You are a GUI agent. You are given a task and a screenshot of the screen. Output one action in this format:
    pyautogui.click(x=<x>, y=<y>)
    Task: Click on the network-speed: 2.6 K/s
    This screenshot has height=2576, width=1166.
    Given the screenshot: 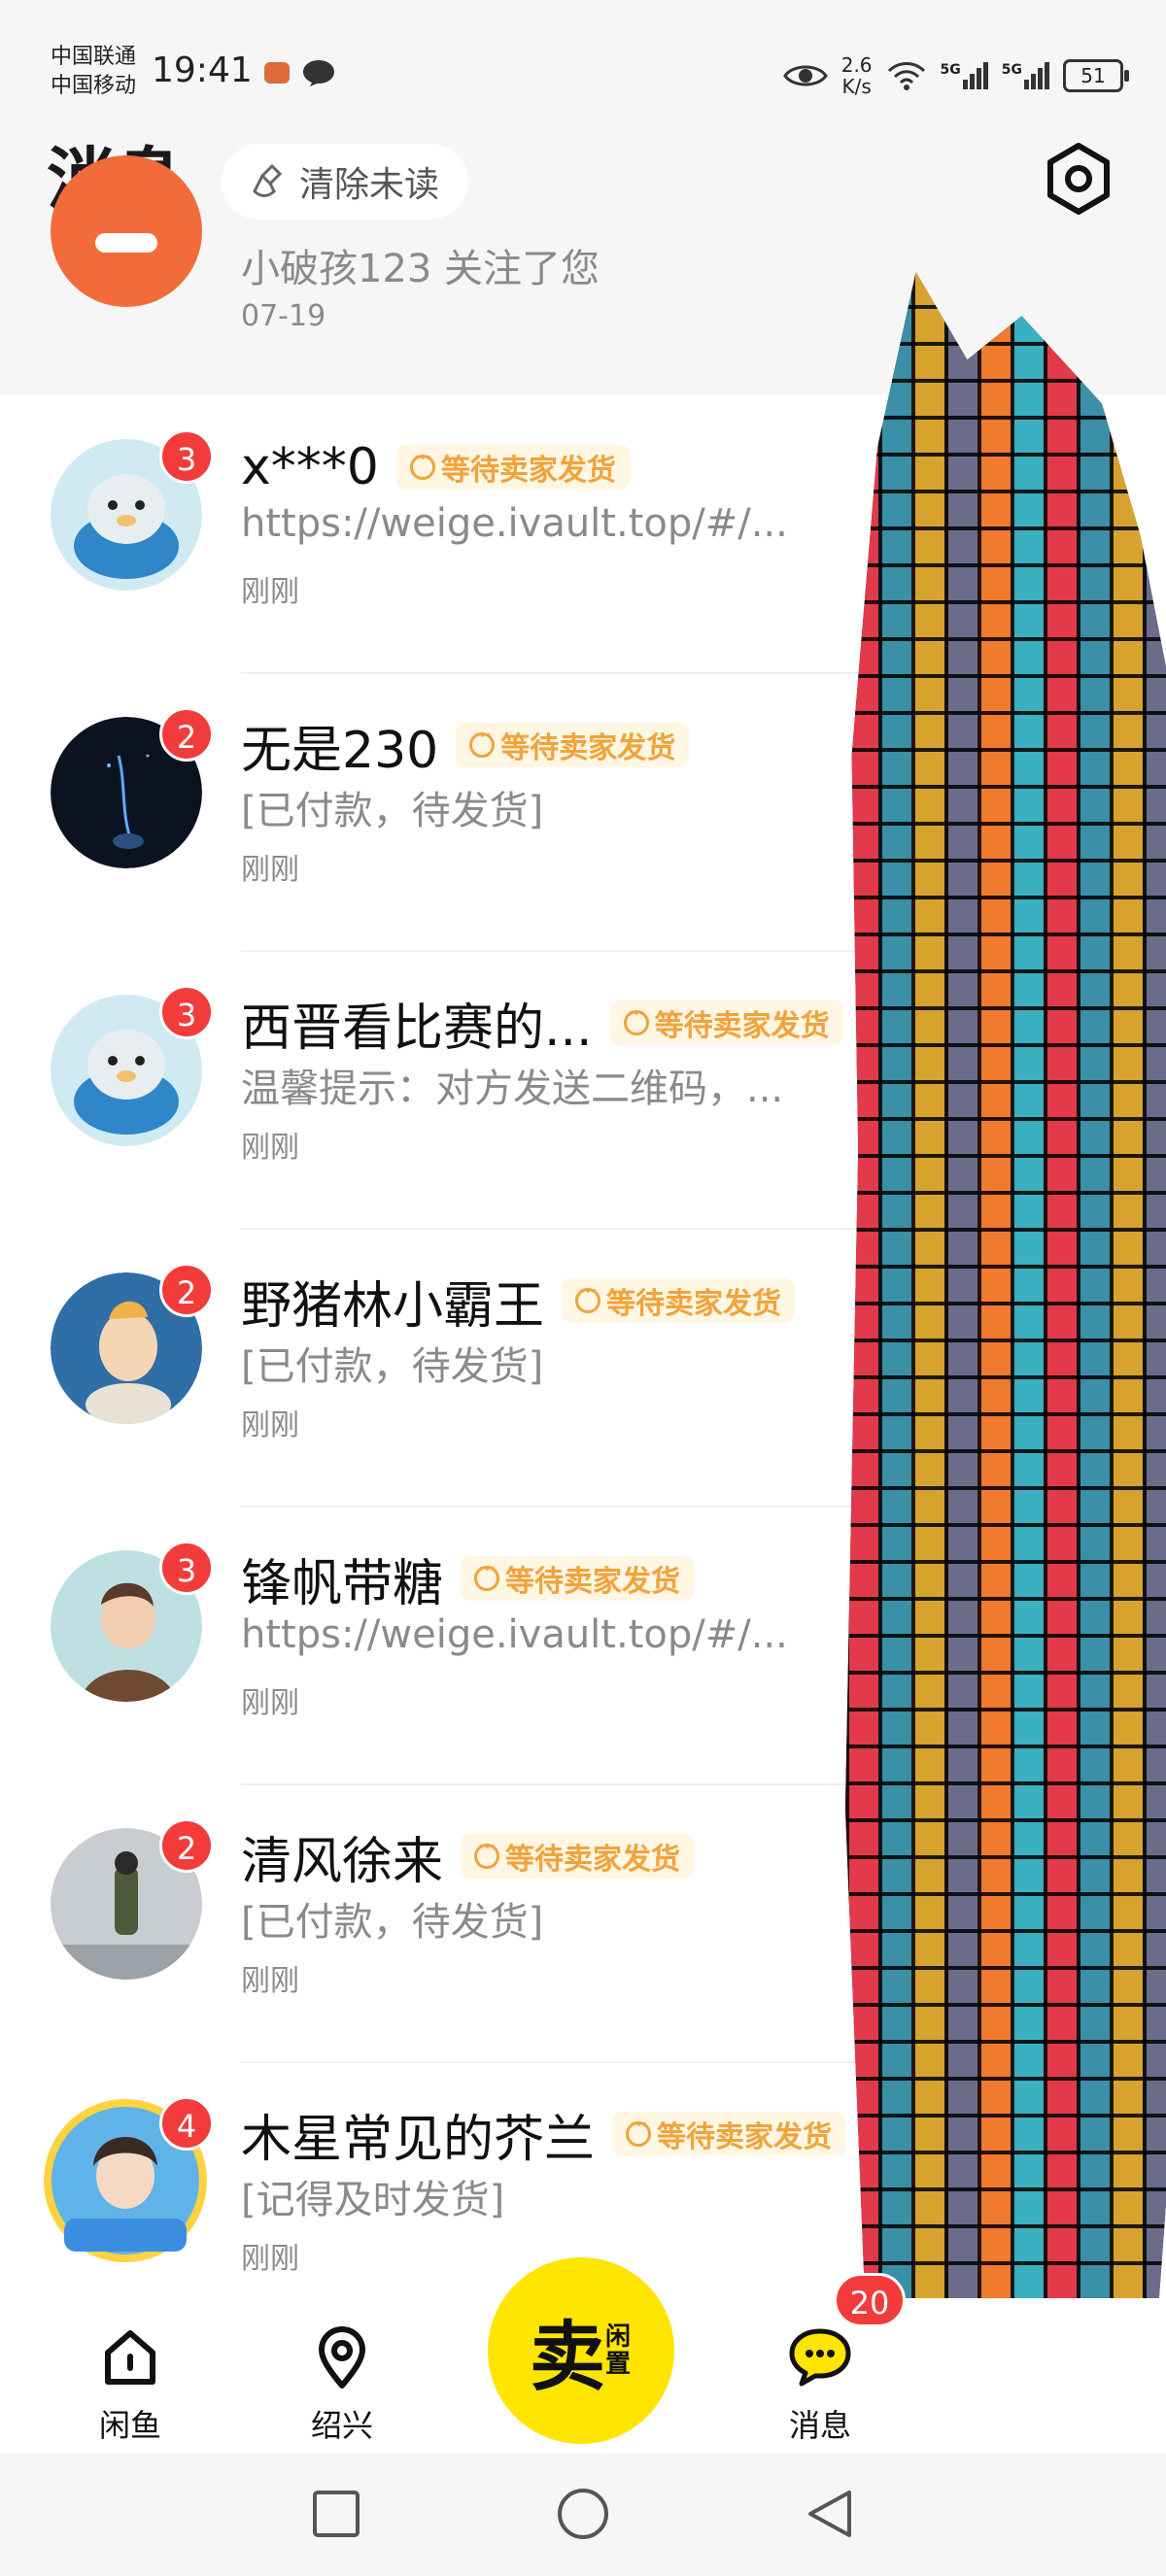 What is the action you would take?
    pyautogui.click(x=856, y=75)
    